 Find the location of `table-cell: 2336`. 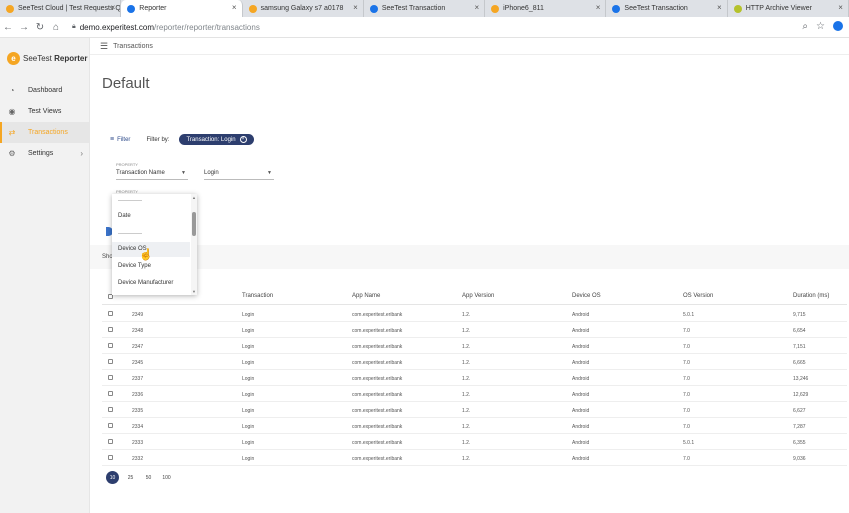

table-cell: 2336 is located at coordinates (138, 395).